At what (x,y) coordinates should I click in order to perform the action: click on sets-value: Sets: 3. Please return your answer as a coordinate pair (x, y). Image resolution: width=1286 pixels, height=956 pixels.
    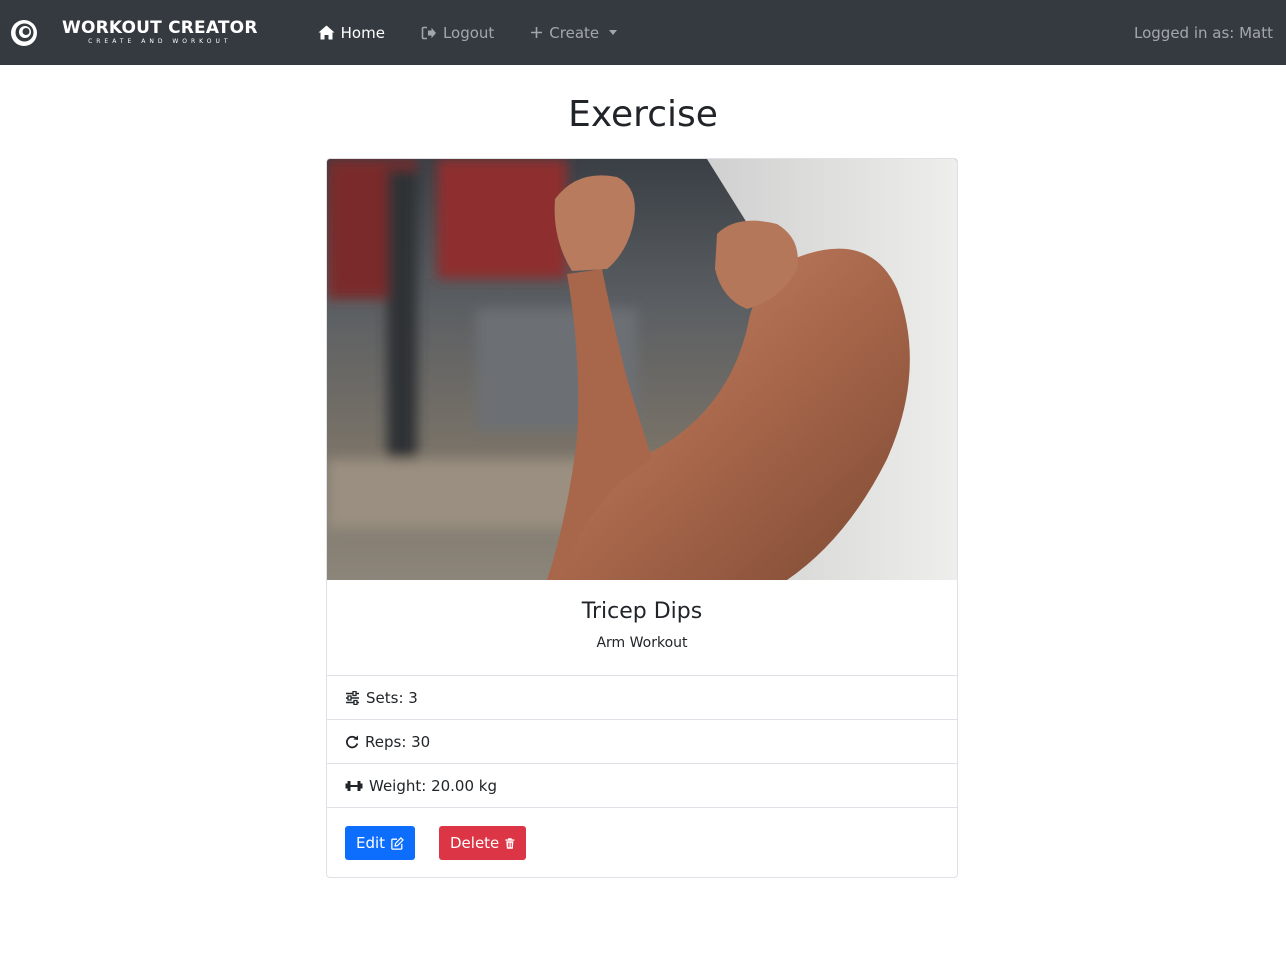
    Looking at the image, I should click on (392, 697).